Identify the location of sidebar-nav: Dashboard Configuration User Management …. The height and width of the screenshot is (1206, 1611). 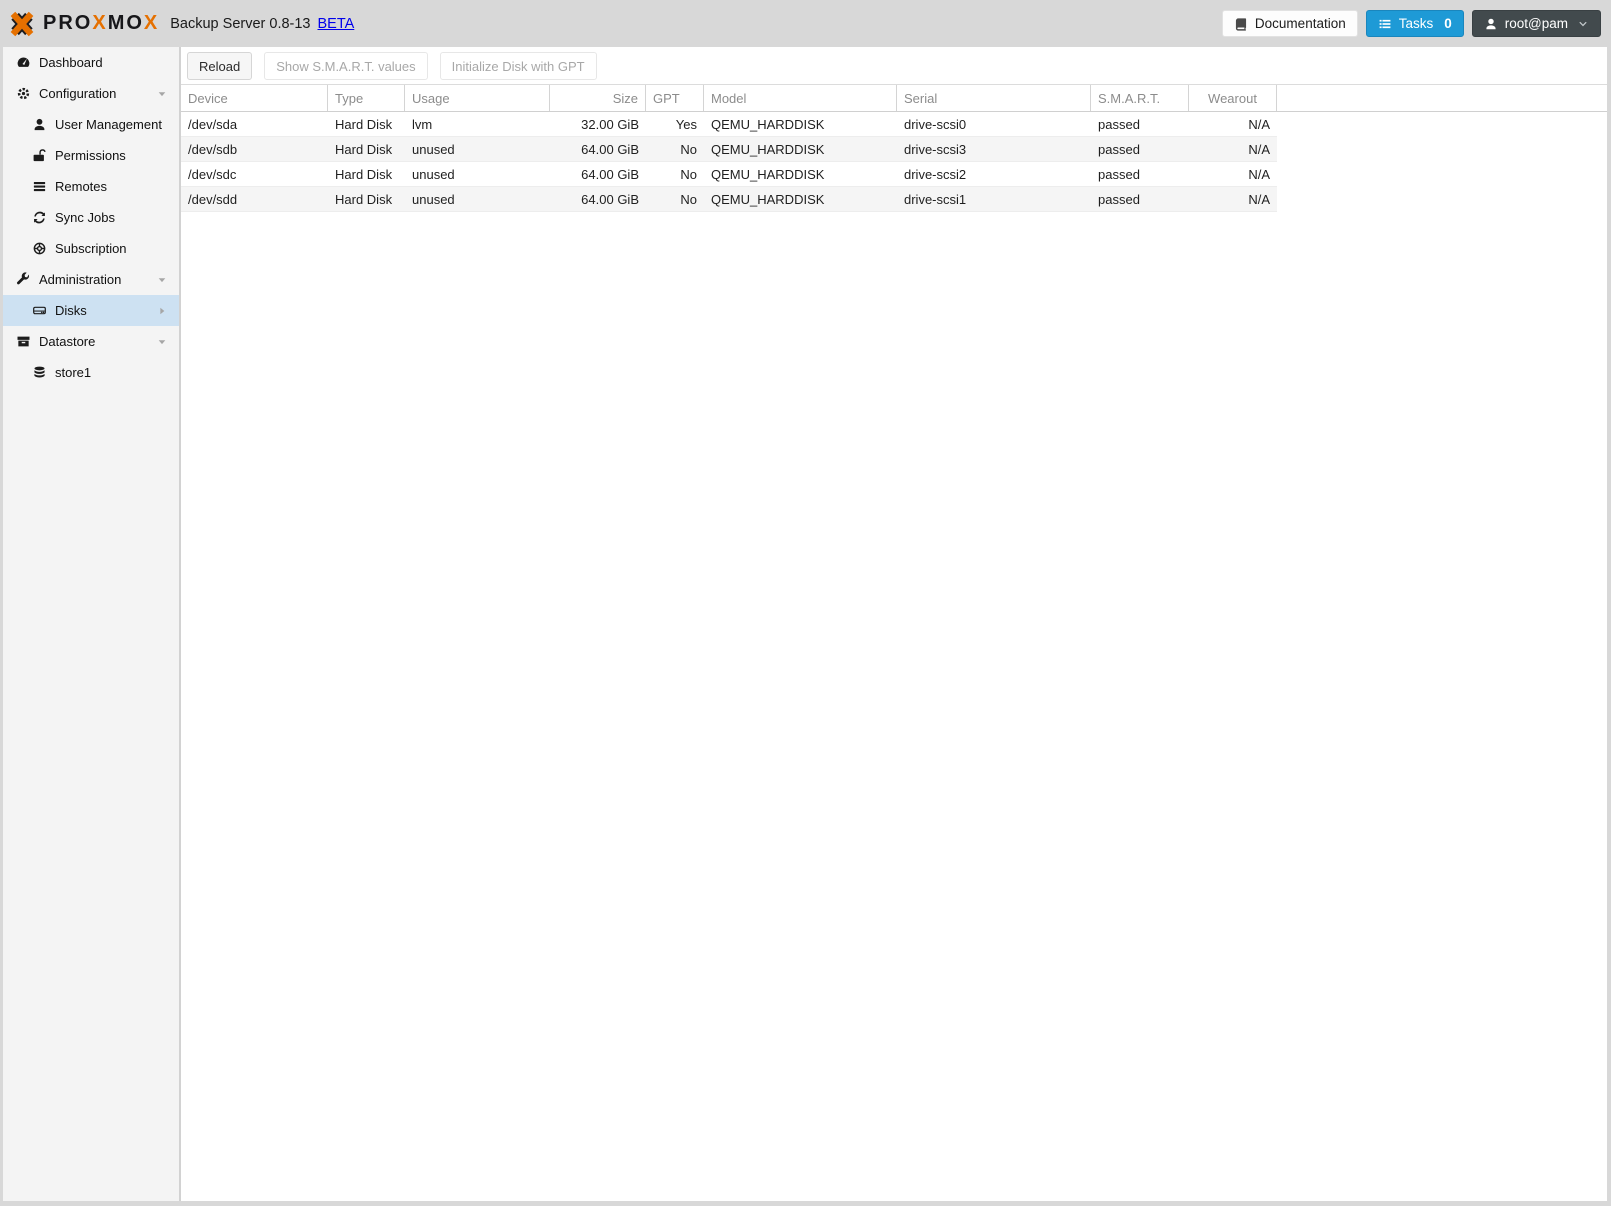
(92, 624).